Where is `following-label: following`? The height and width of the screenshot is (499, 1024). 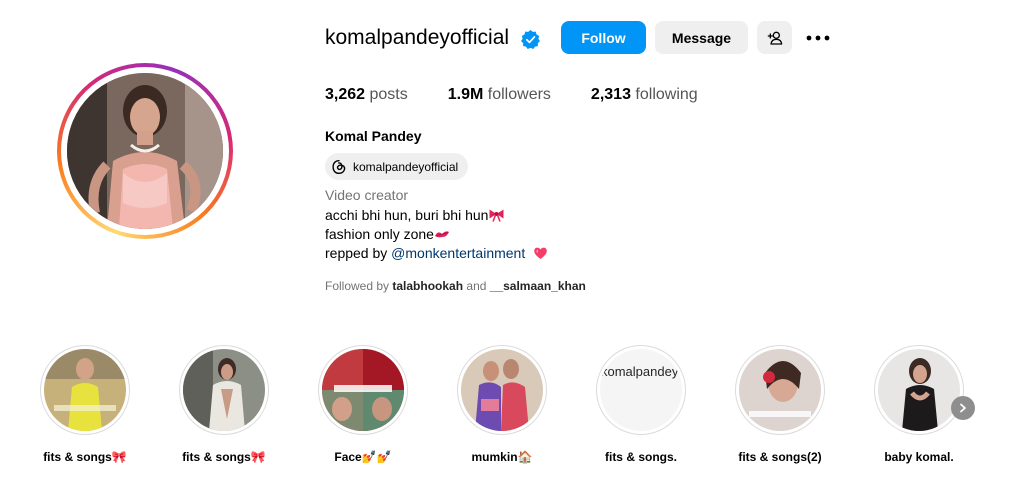
following-label: following is located at coordinates (666, 94).